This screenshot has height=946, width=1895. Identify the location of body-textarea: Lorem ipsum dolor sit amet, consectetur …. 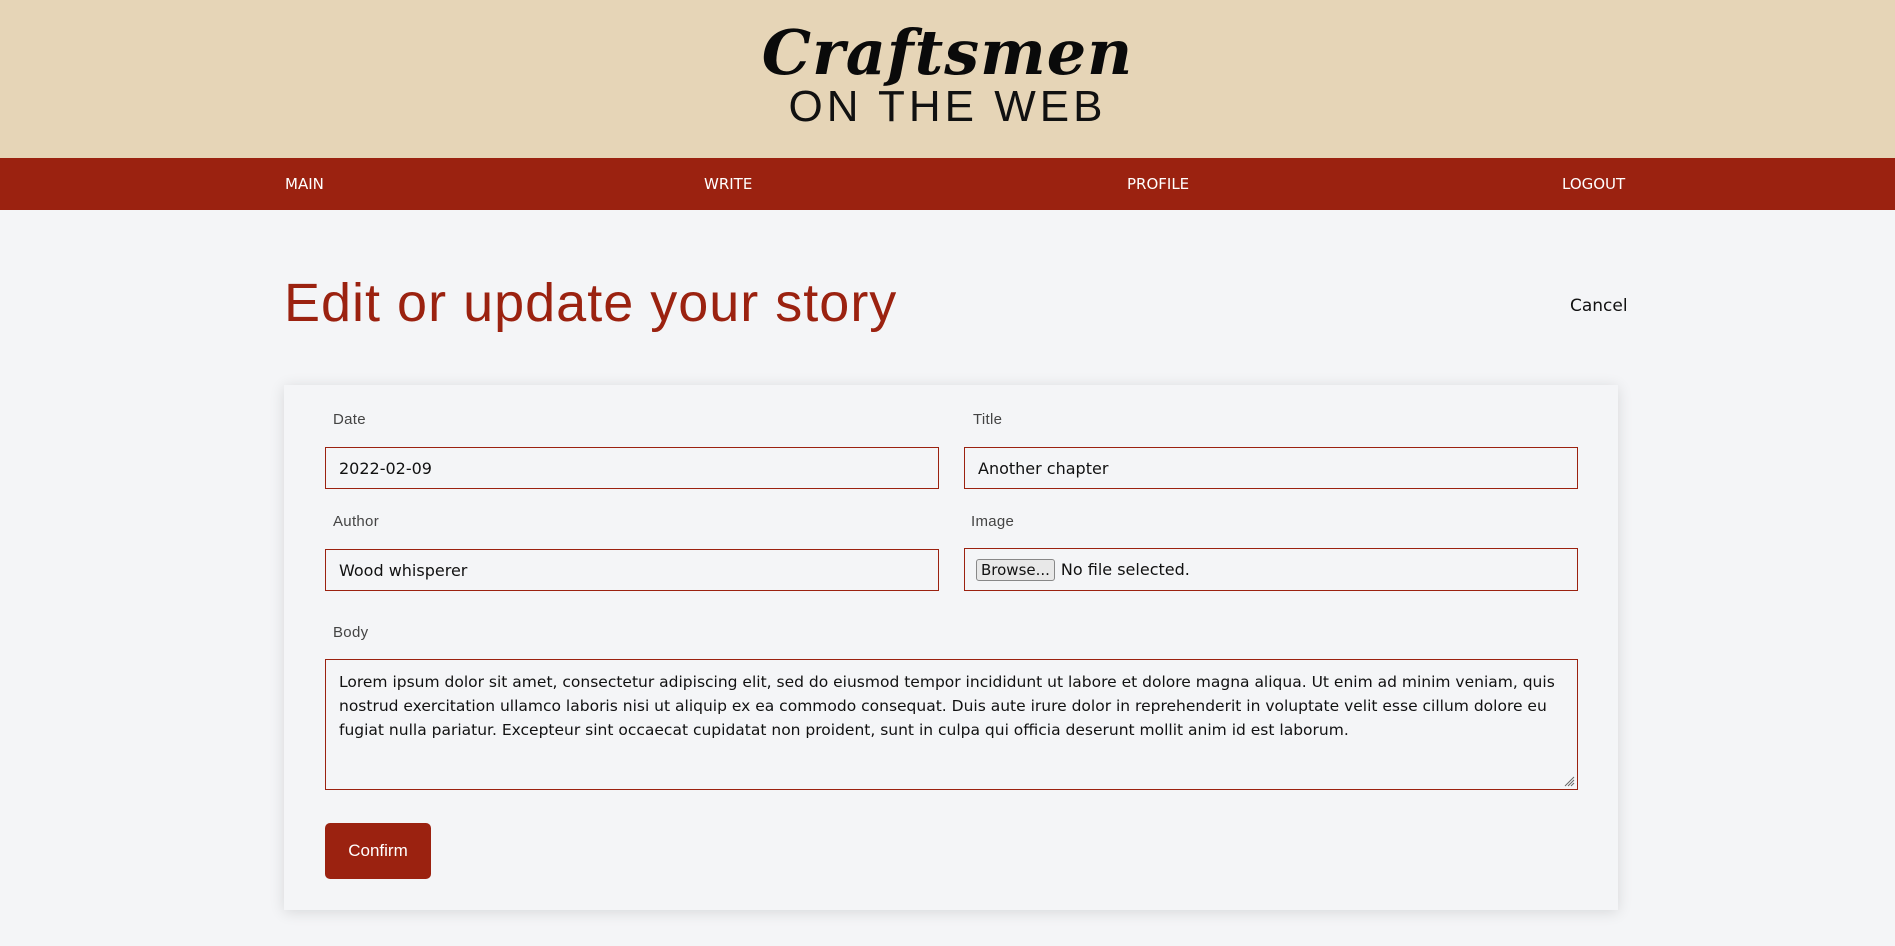
(951, 724).